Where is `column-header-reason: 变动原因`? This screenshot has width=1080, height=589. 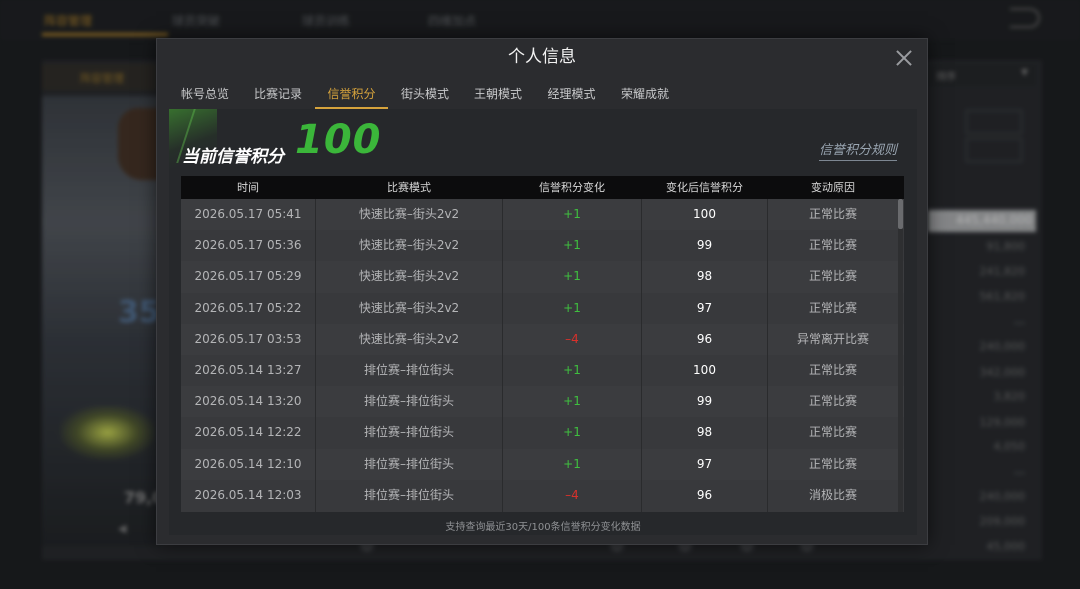
column-header-reason: 变动原因 is located at coordinates (833, 187).